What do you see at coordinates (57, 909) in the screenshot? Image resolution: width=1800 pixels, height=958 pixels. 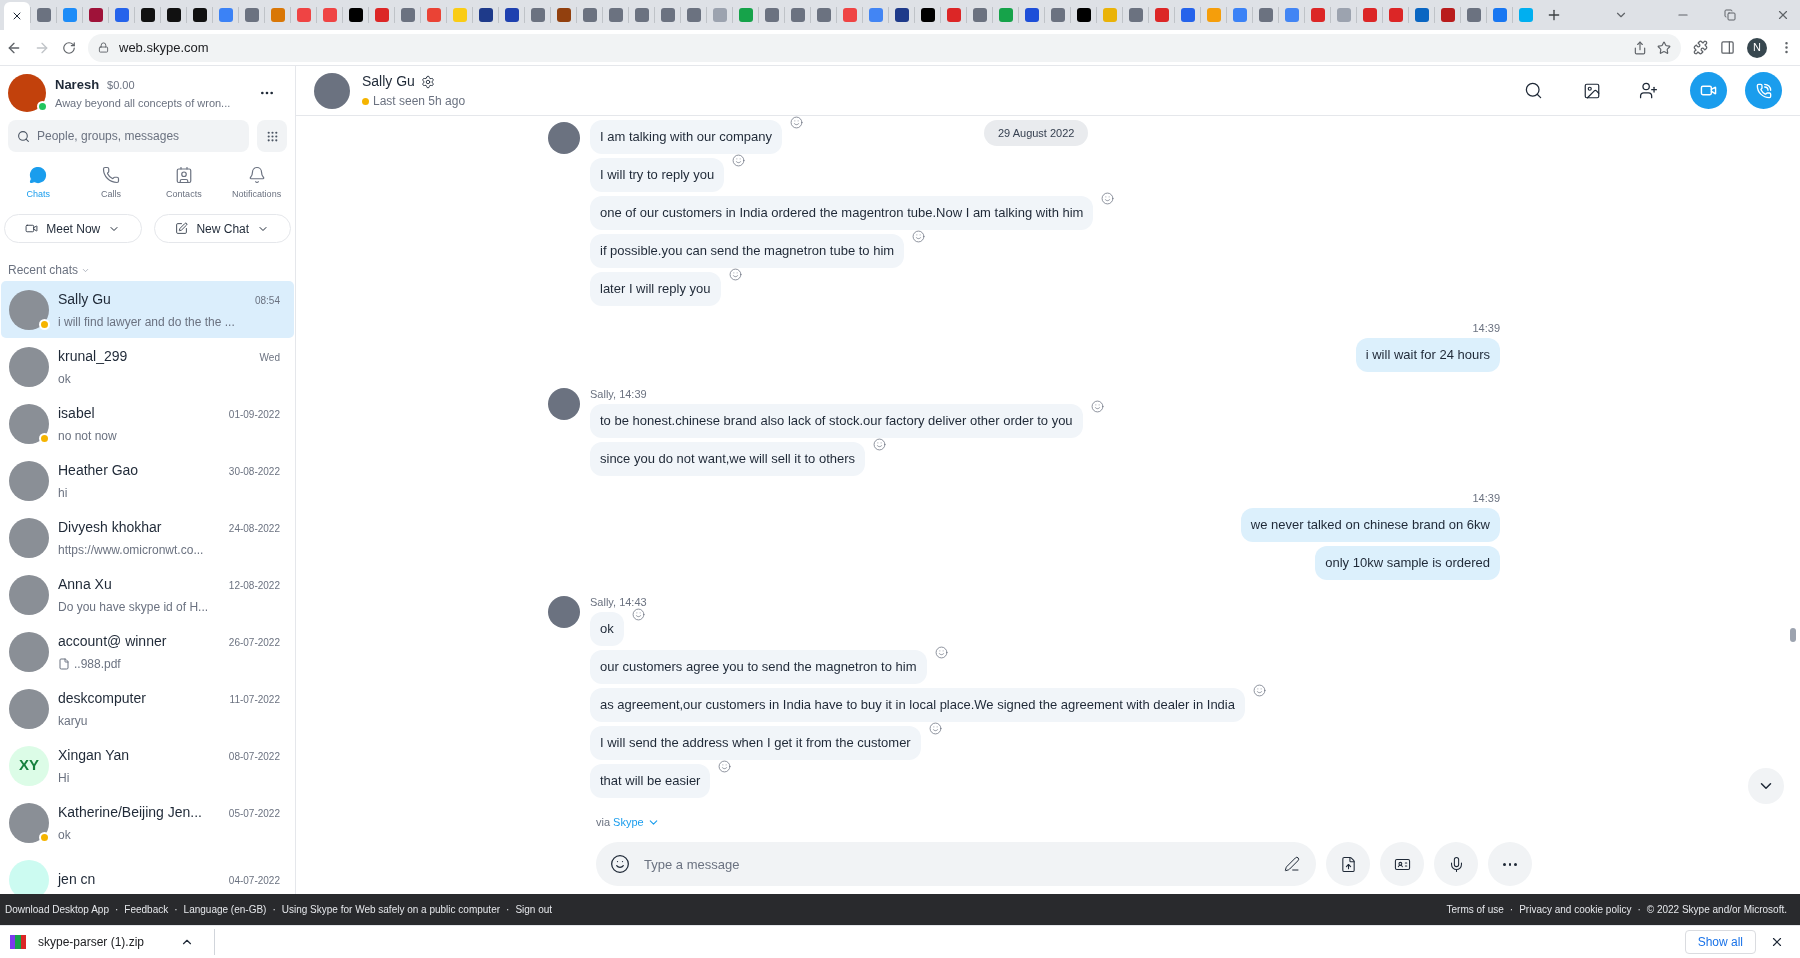 I see `footer-link: Download Desktop App` at bounding box center [57, 909].